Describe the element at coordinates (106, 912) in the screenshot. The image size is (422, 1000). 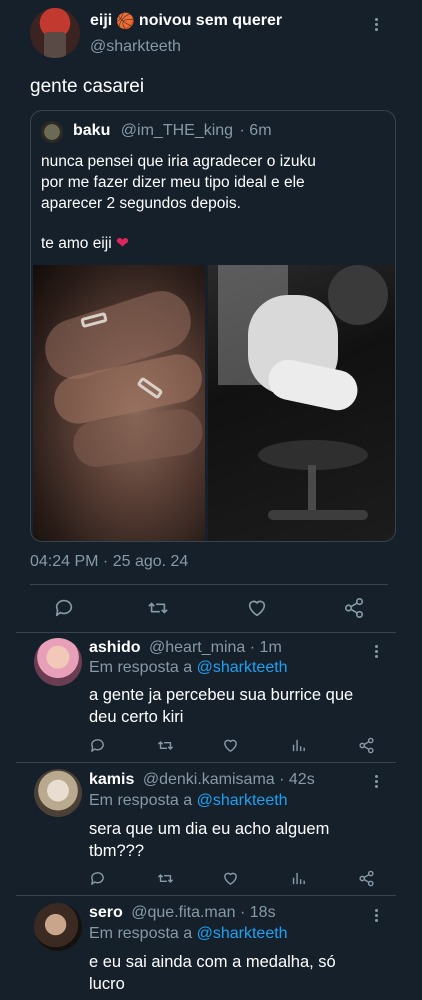
I see `reply-author-name: sero` at that location.